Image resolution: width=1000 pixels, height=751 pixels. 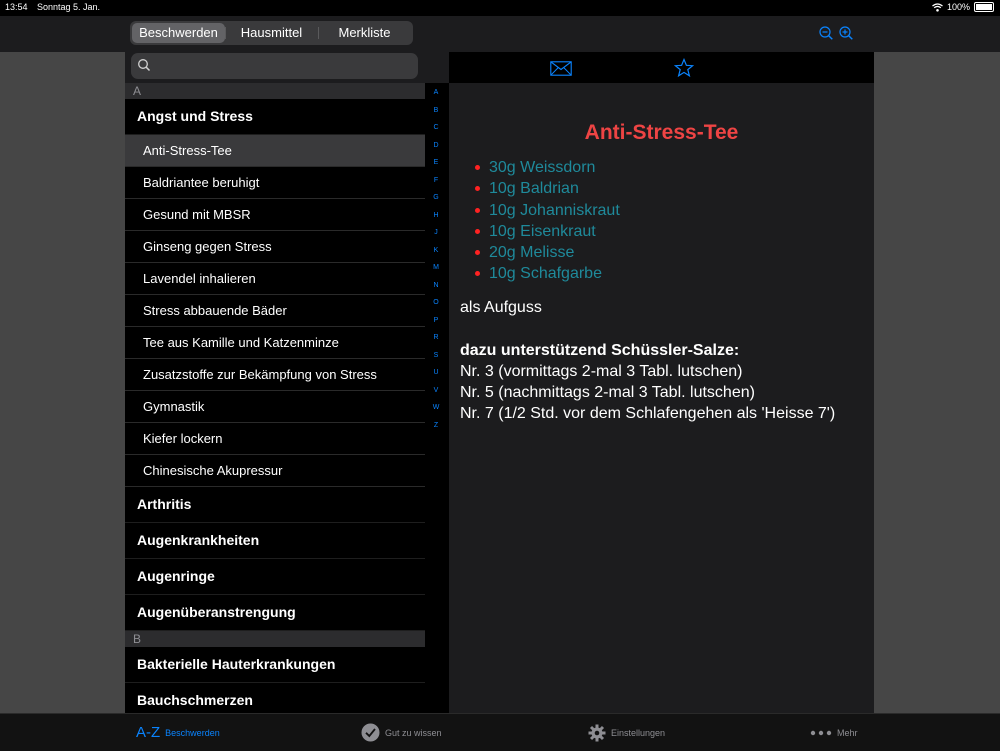 I want to click on tab-mehr: Mehr, so click(x=834, y=732).